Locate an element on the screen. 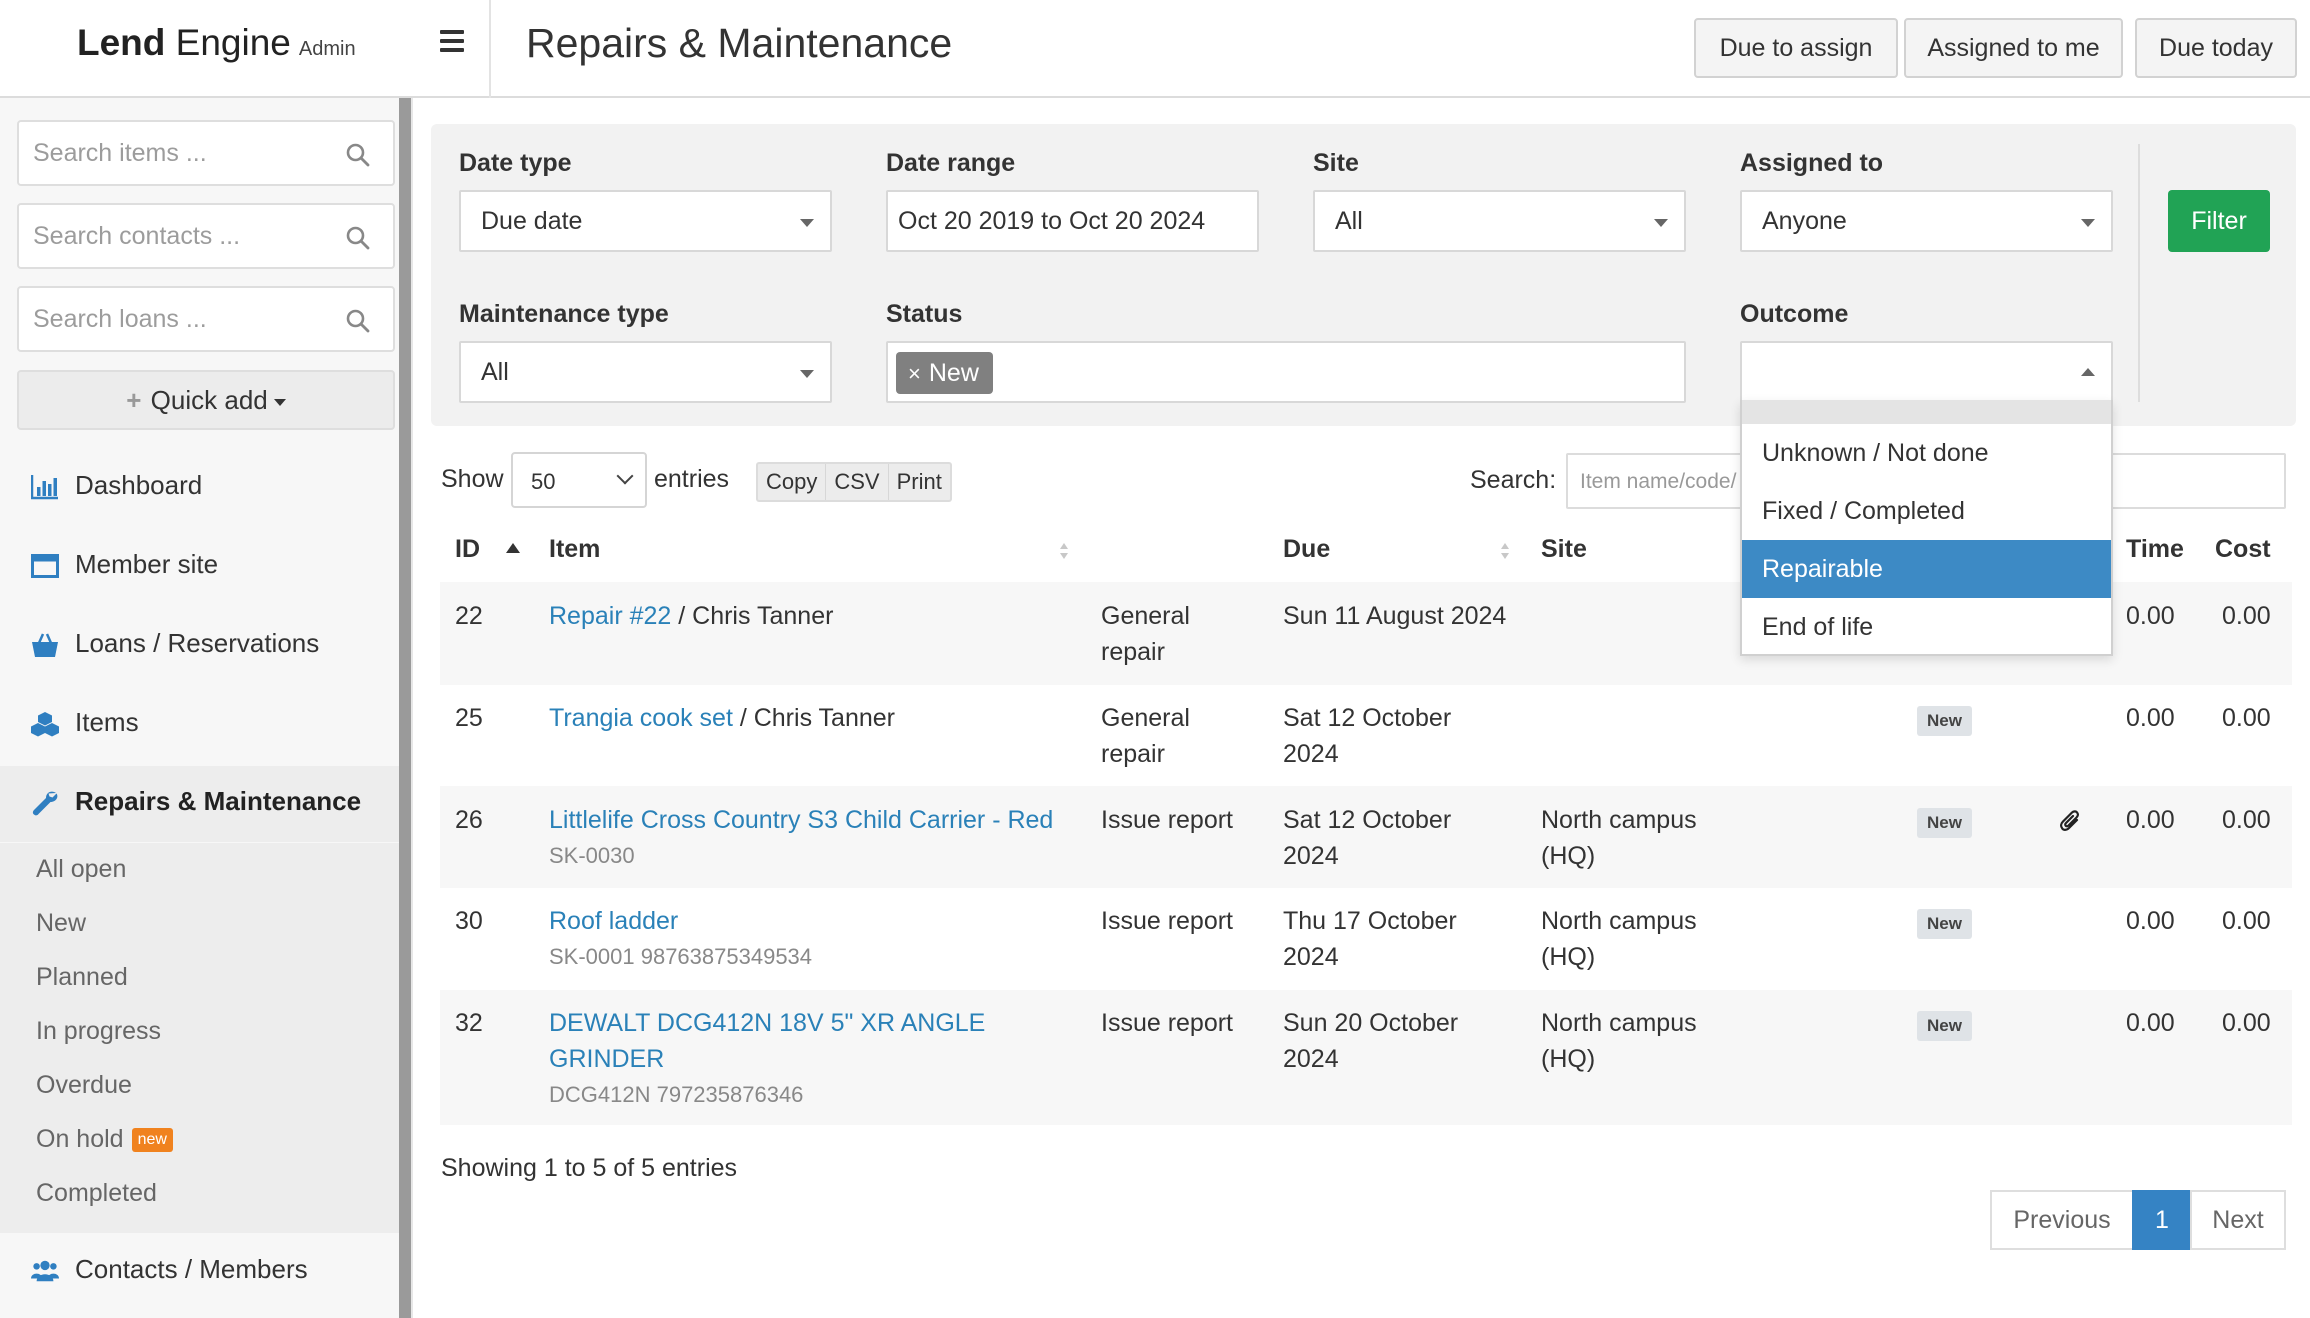 The width and height of the screenshot is (2310, 1318). assigned-to-label: Assigned to is located at coordinates (1812, 163).